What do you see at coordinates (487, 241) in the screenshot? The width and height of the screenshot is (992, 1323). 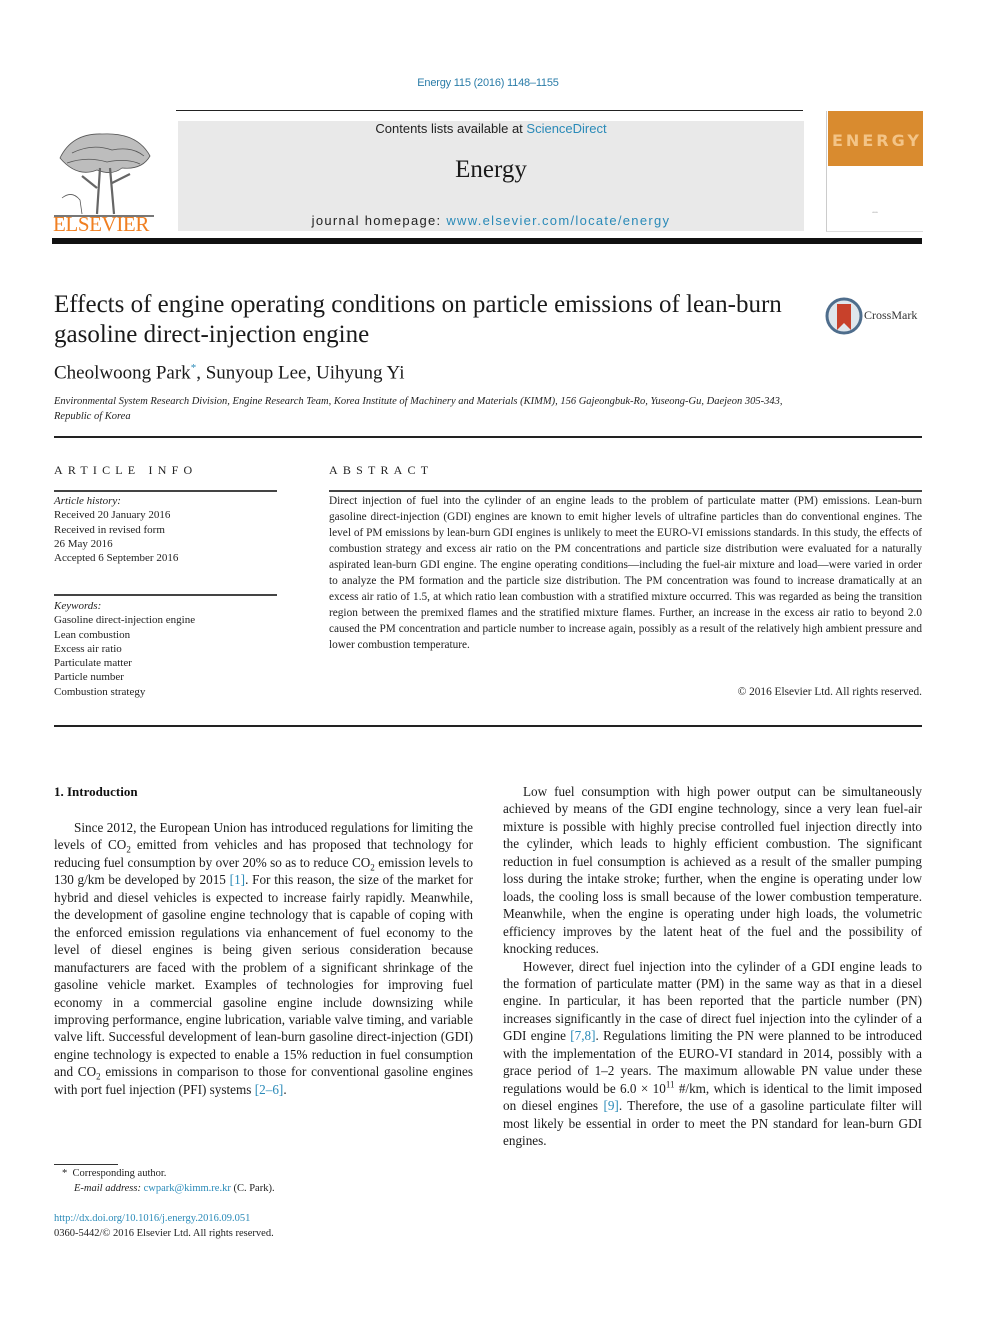 I see `header-thick-rule` at bounding box center [487, 241].